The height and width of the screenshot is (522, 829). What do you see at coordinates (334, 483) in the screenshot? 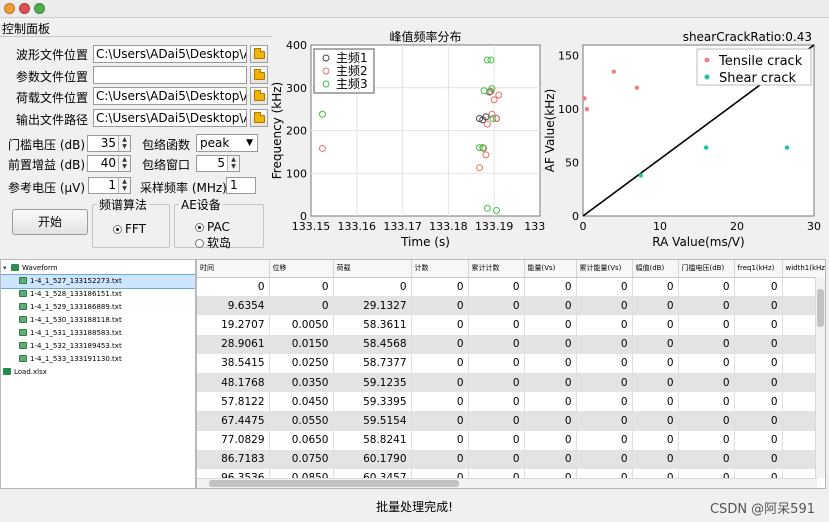
I see `horizontal-scroll-thumb` at bounding box center [334, 483].